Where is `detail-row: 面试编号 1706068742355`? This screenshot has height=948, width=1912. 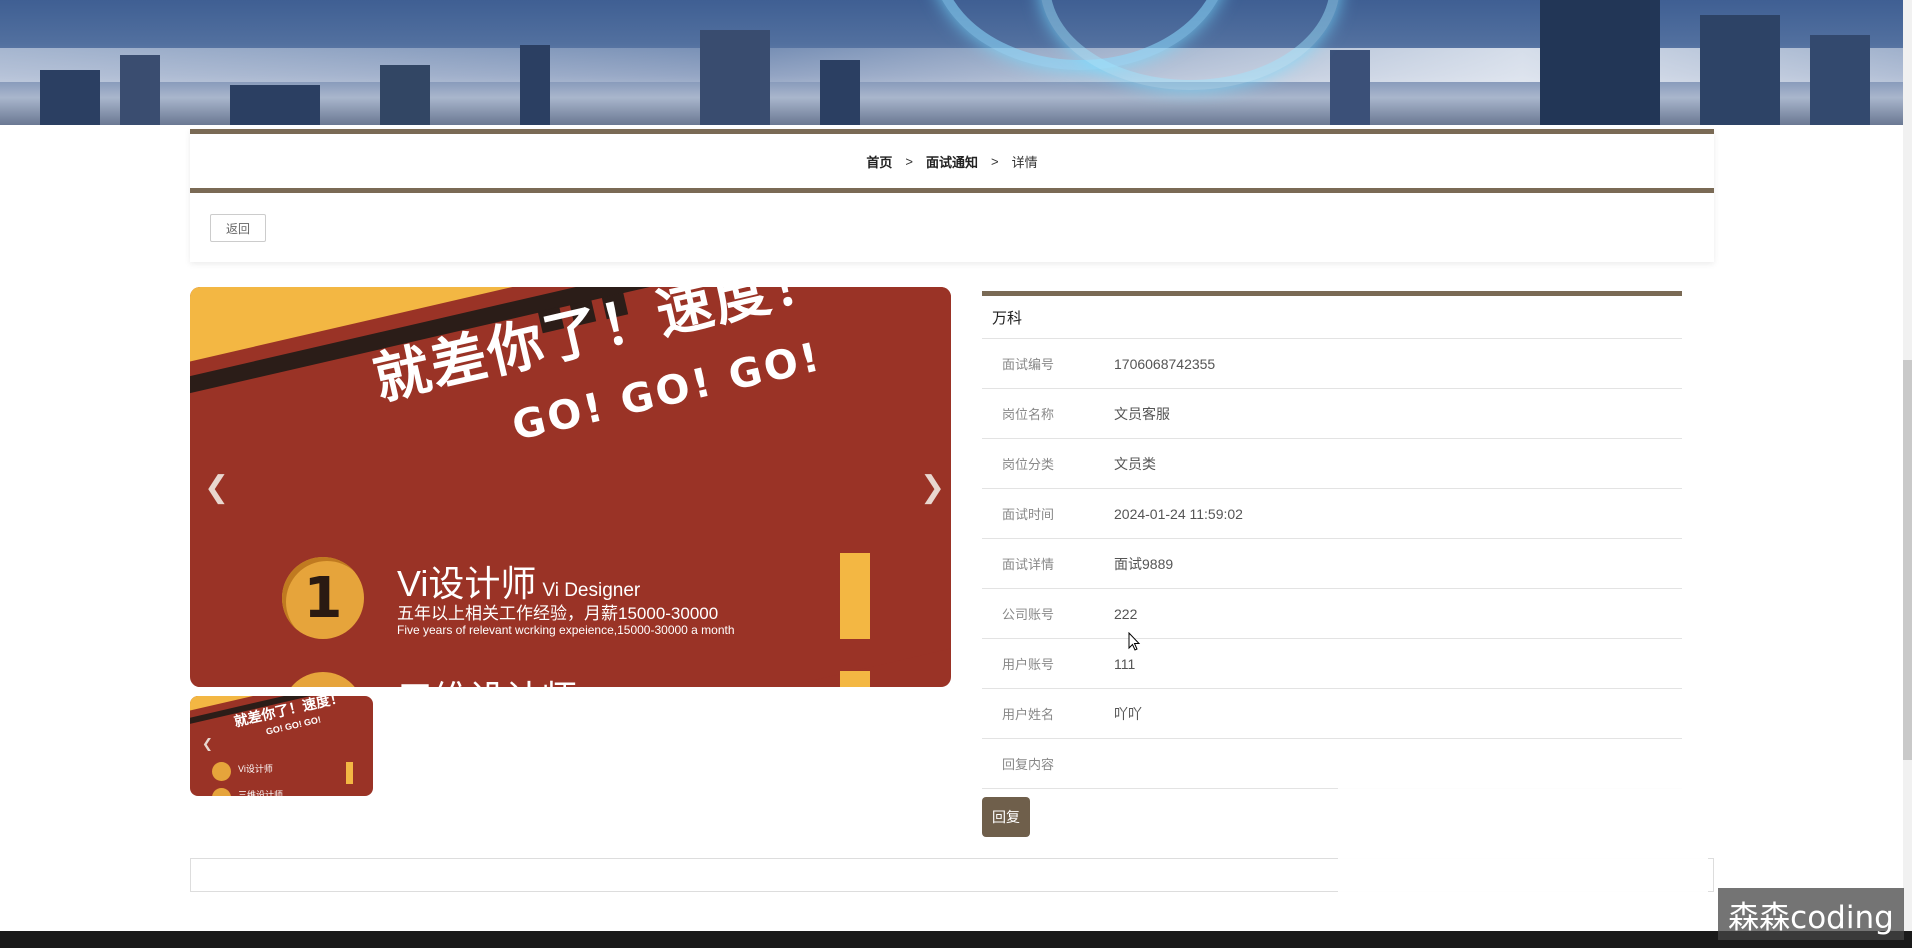
detail-row: 面试编号 1706068742355 is located at coordinates (1332, 364).